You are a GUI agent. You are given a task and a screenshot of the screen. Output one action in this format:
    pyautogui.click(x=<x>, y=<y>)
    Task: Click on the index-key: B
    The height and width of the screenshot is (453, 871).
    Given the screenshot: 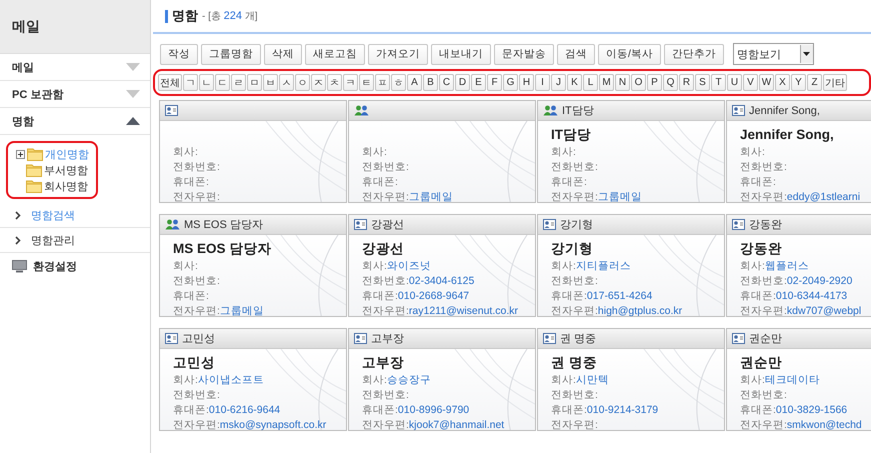 What is the action you would take?
    pyautogui.click(x=430, y=82)
    